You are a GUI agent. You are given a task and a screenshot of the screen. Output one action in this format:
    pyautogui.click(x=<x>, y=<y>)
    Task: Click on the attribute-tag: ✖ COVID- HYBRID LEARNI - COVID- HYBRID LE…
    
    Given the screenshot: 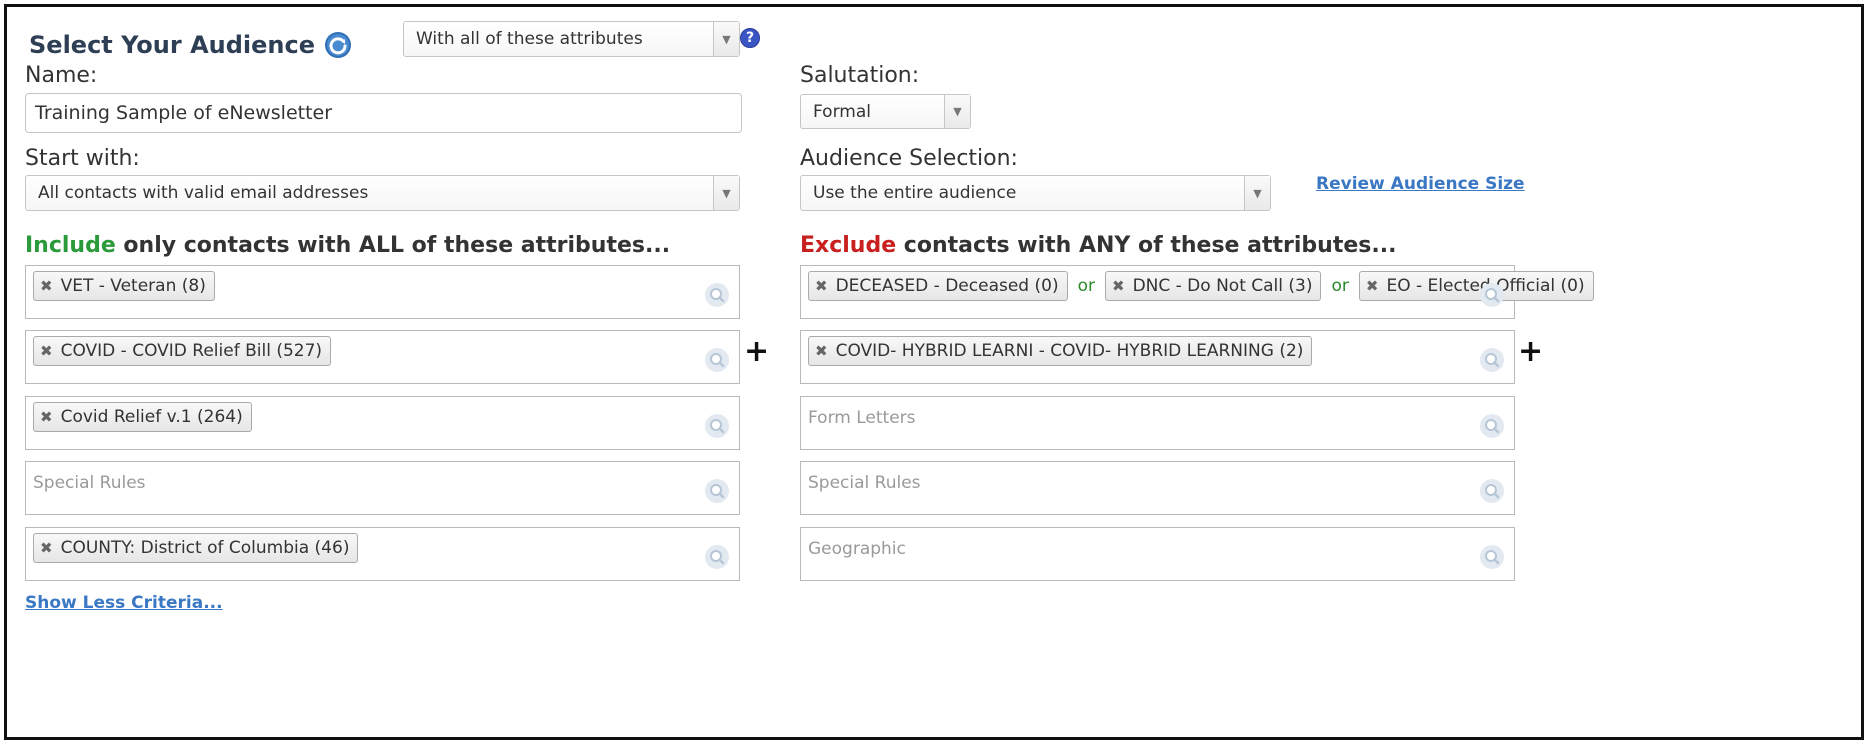 What is the action you would take?
    pyautogui.click(x=1060, y=351)
    